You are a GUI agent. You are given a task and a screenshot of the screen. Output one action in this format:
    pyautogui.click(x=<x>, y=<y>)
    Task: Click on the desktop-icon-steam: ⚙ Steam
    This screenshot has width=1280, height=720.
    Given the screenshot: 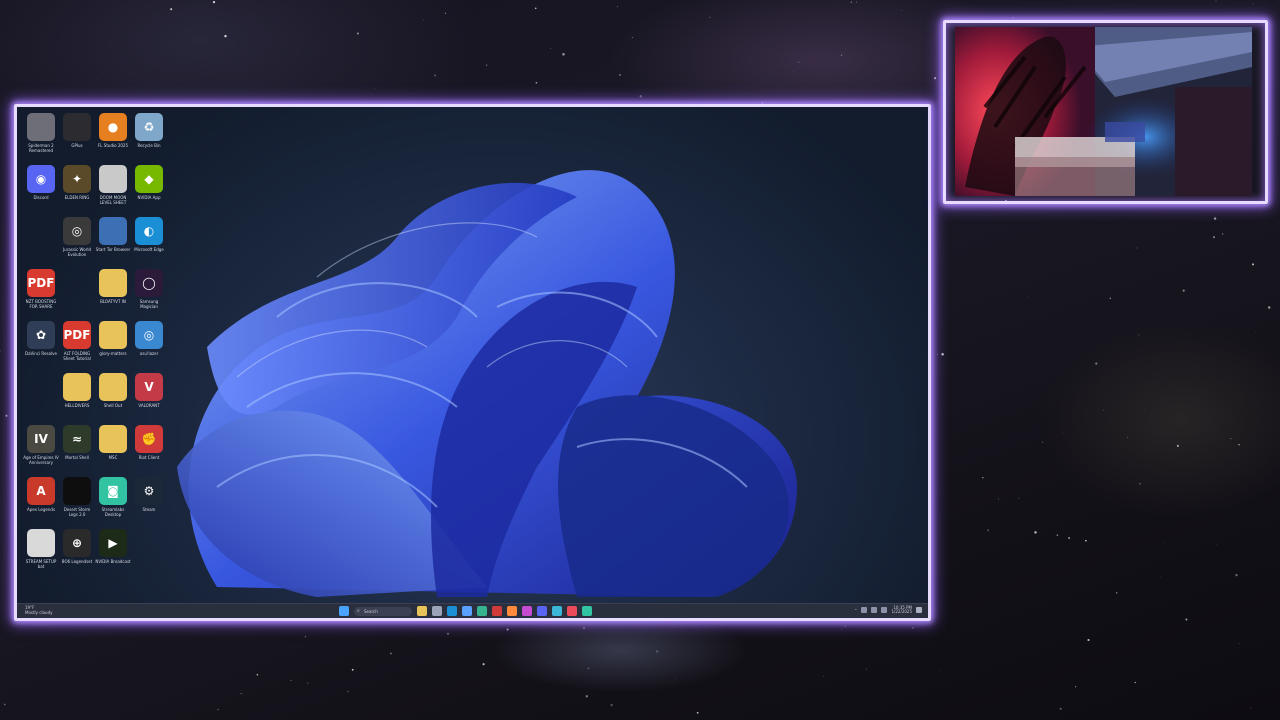 What is the action you would take?
    pyautogui.click(x=149, y=502)
    